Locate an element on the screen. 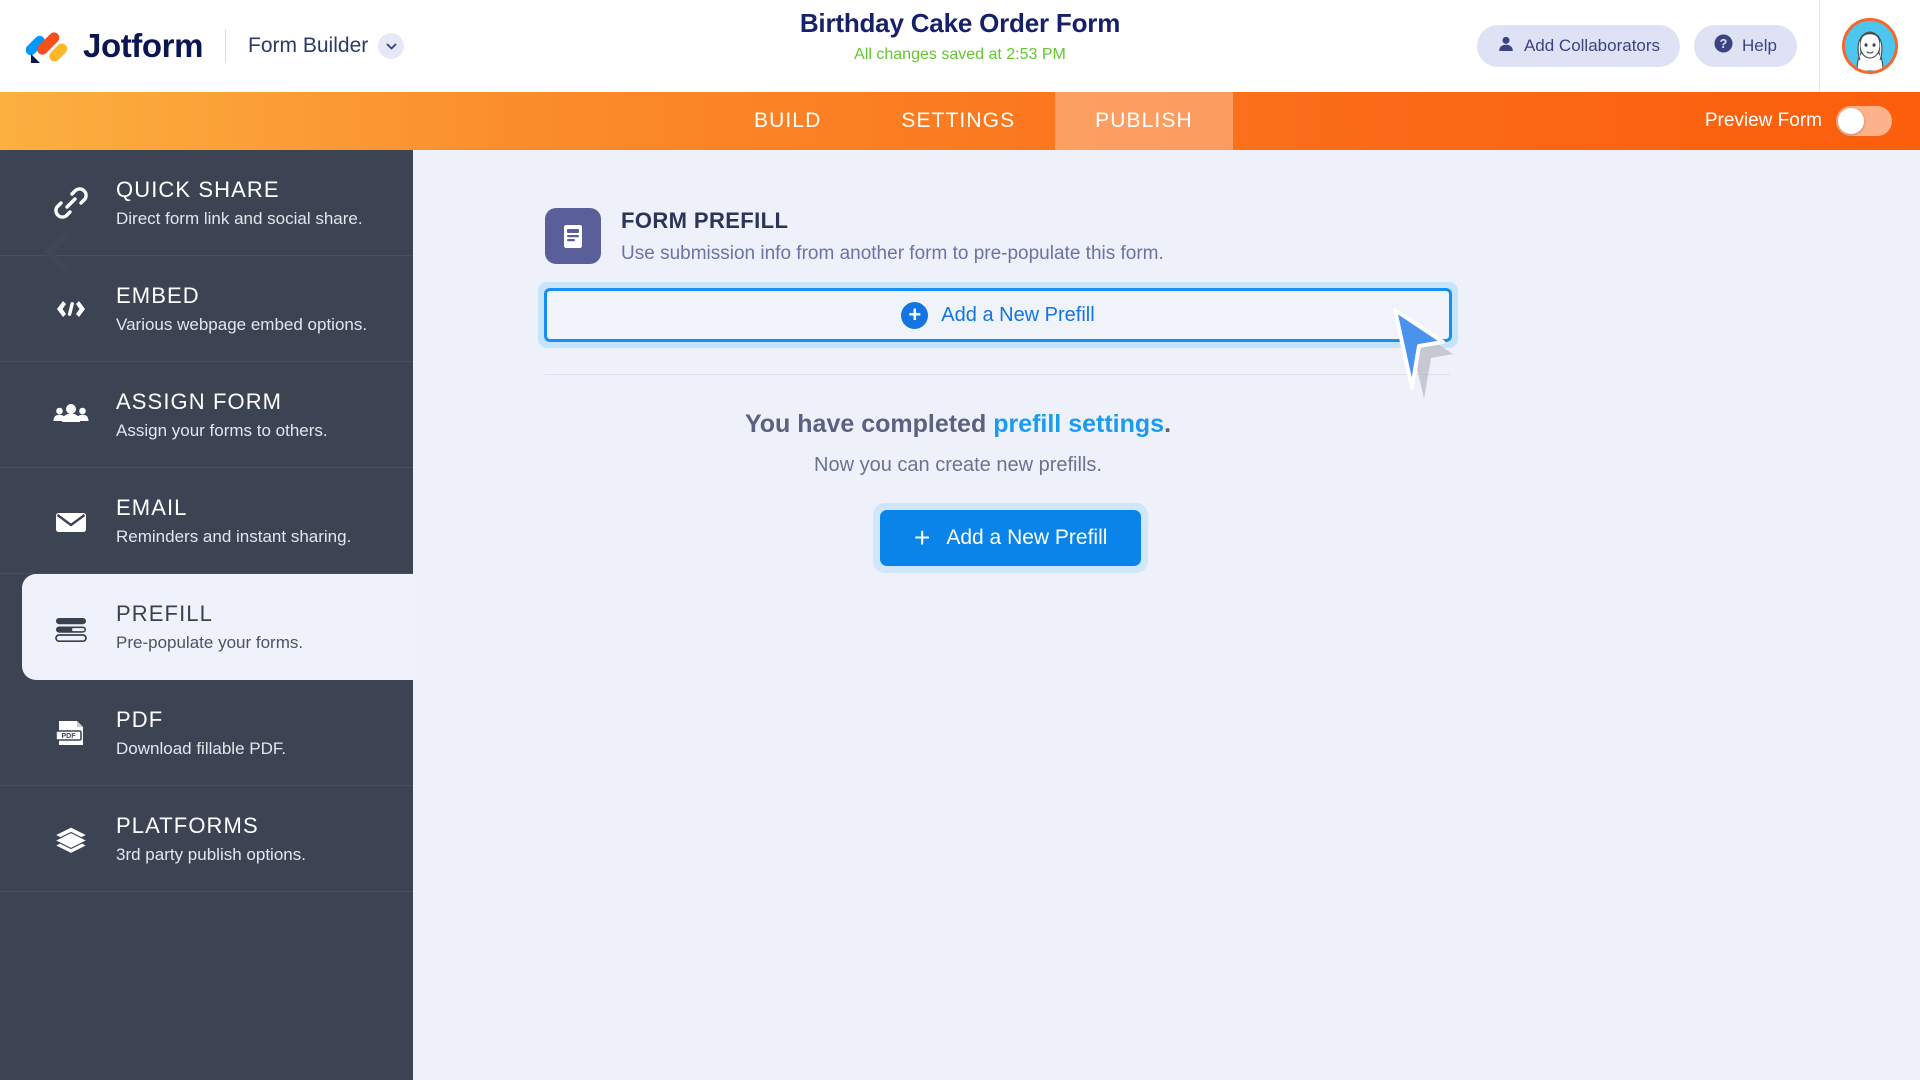 Image resolution: width=1920 pixels, height=1080 pixels. svg-text: PDF is located at coordinates (69, 736).